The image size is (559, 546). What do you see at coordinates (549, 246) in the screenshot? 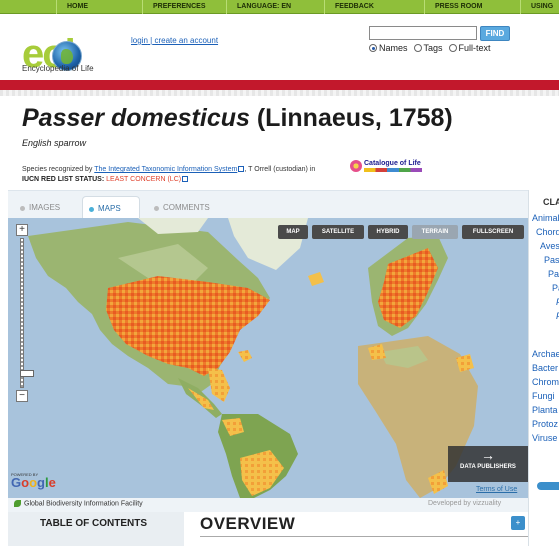
I see `sidebar-item-aves: Aves` at bounding box center [549, 246].